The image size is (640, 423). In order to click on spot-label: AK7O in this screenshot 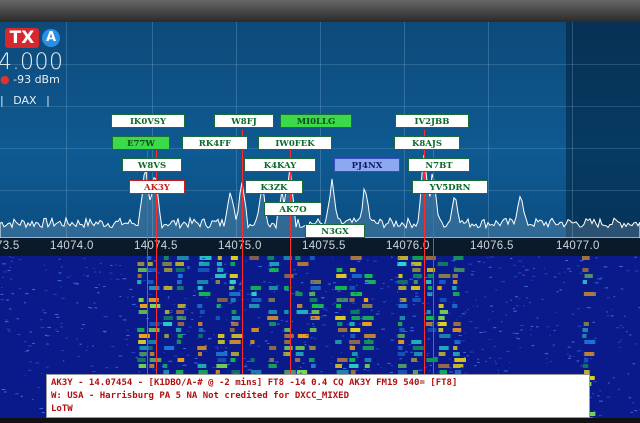, I will do `click(293, 209)`.